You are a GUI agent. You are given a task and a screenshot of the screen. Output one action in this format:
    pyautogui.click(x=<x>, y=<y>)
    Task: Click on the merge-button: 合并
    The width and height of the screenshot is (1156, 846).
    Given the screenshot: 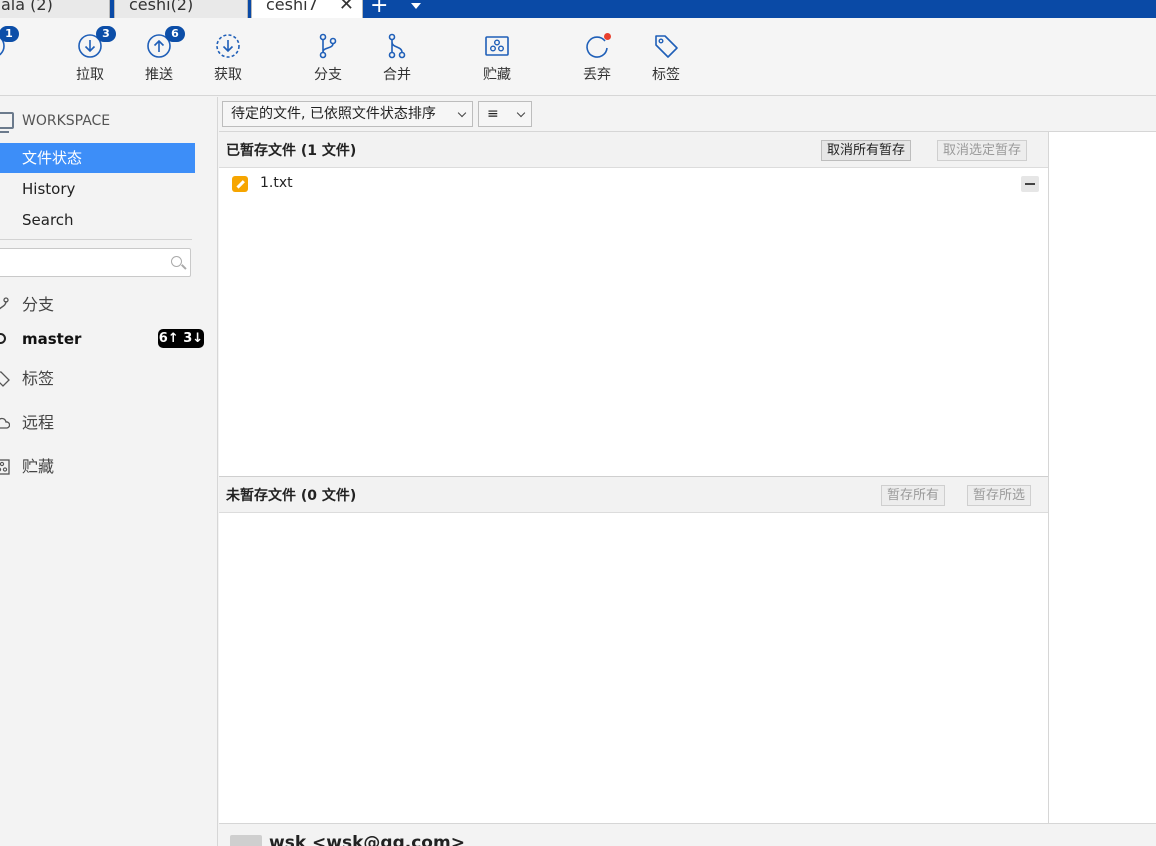 What is the action you would take?
    pyautogui.click(x=397, y=59)
    